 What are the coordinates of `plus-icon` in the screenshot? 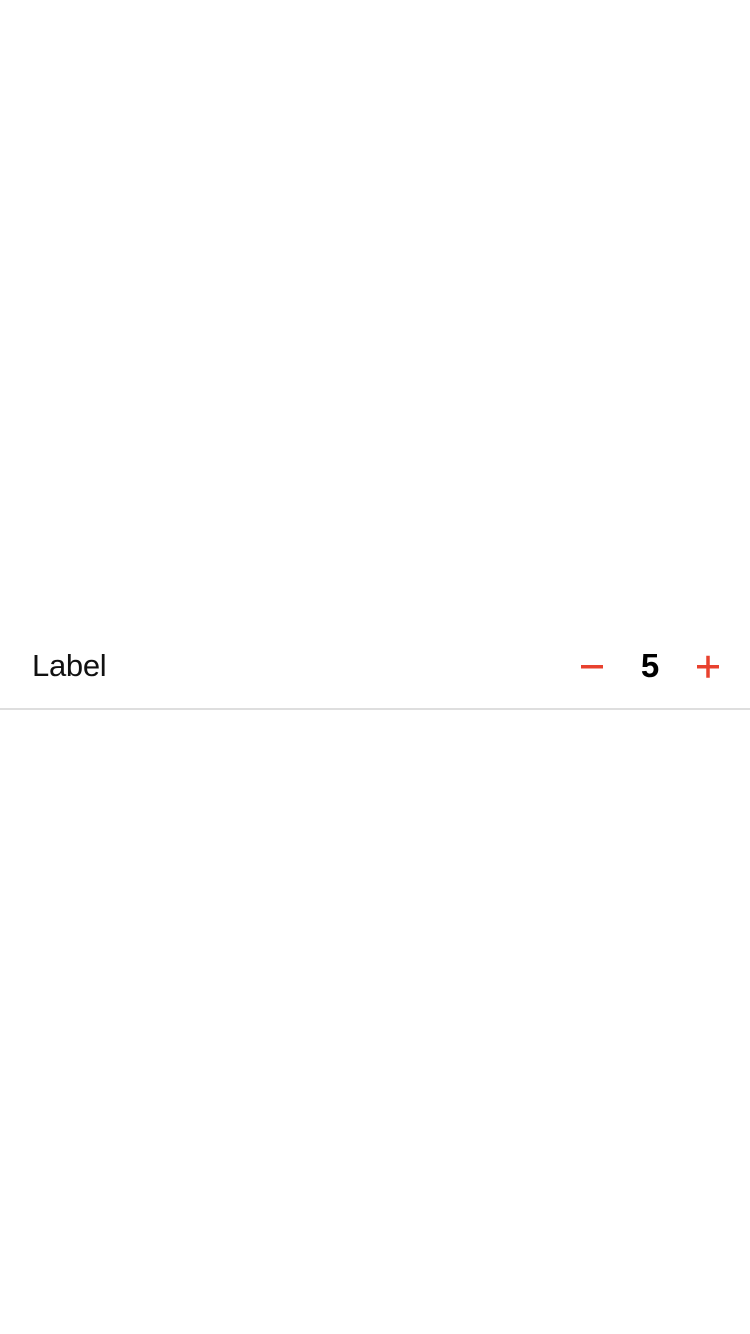 It's located at (708, 666).